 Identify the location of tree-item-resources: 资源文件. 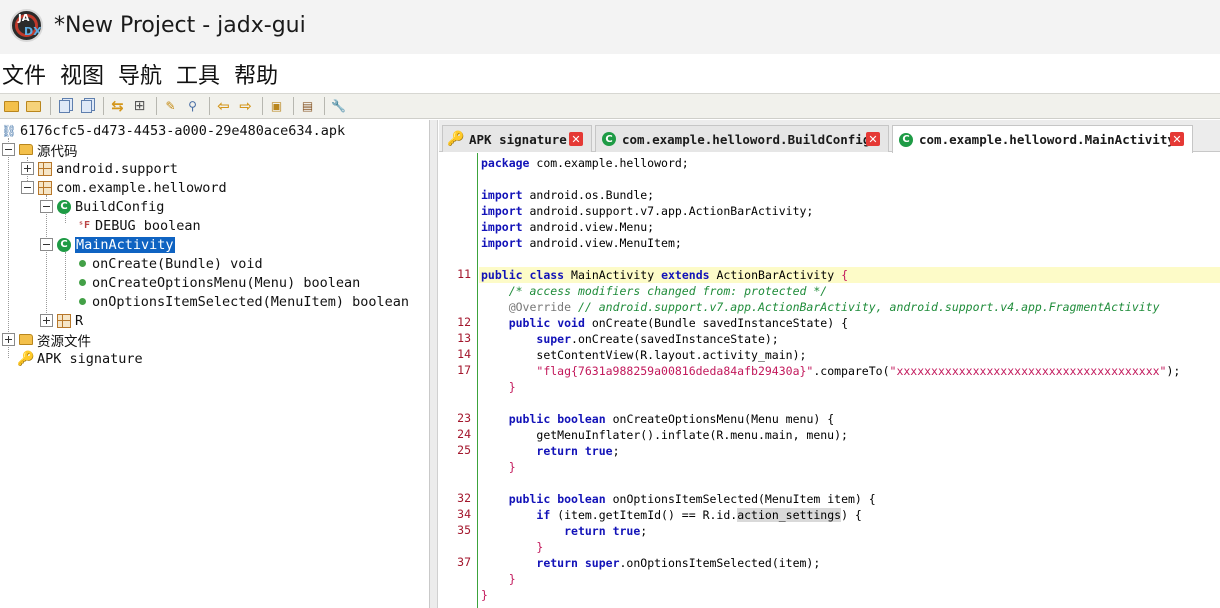
(46, 340).